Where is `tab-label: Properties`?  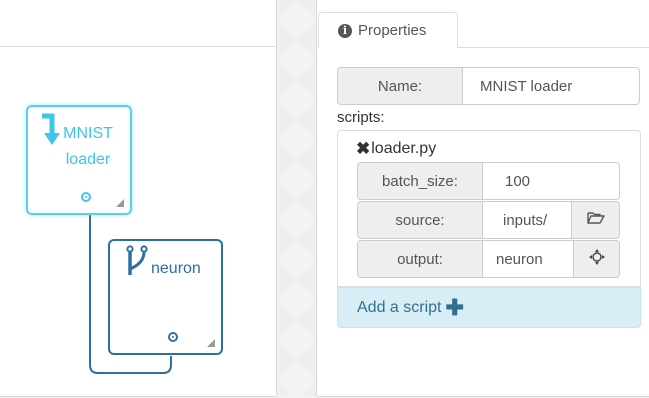 tab-label: Properties is located at coordinates (392, 30).